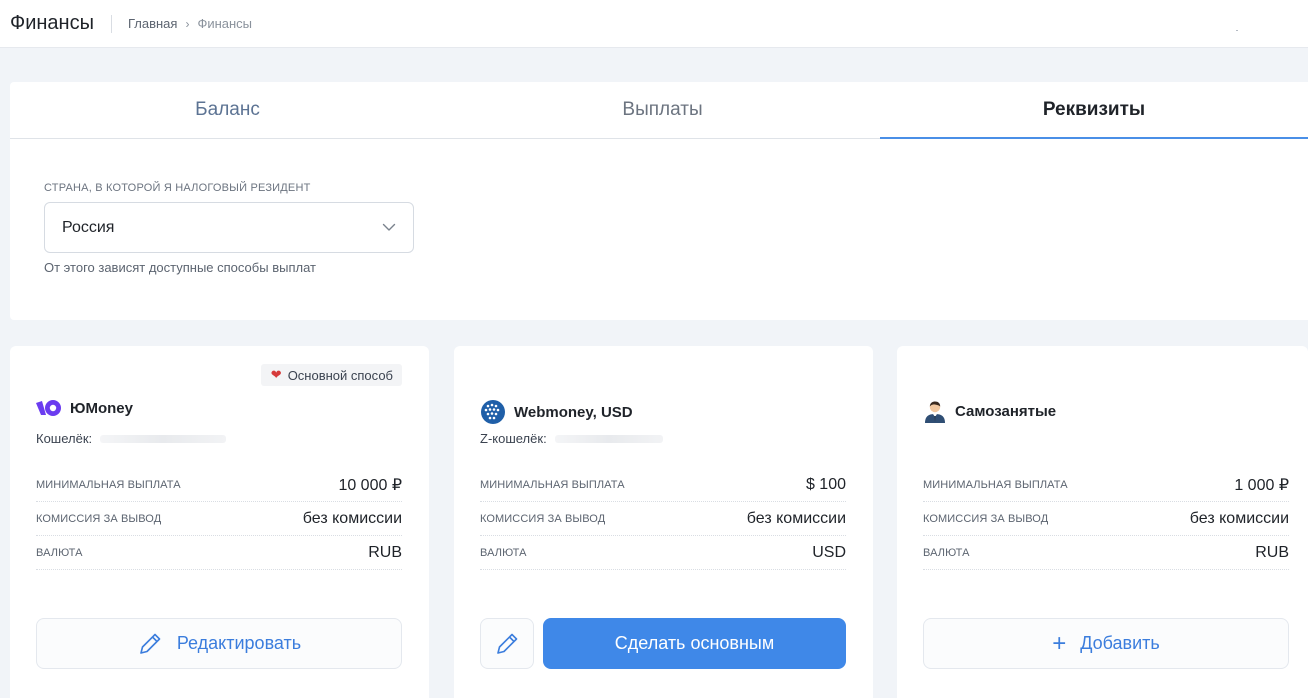 This screenshot has width=1308, height=698. What do you see at coordinates (340, 375) in the screenshot?
I see `primary-method-label: Основной способ` at bounding box center [340, 375].